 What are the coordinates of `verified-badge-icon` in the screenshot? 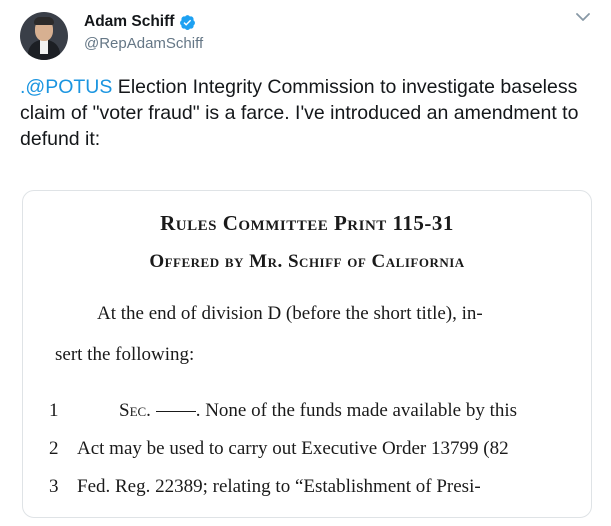 It's located at (188, 22).